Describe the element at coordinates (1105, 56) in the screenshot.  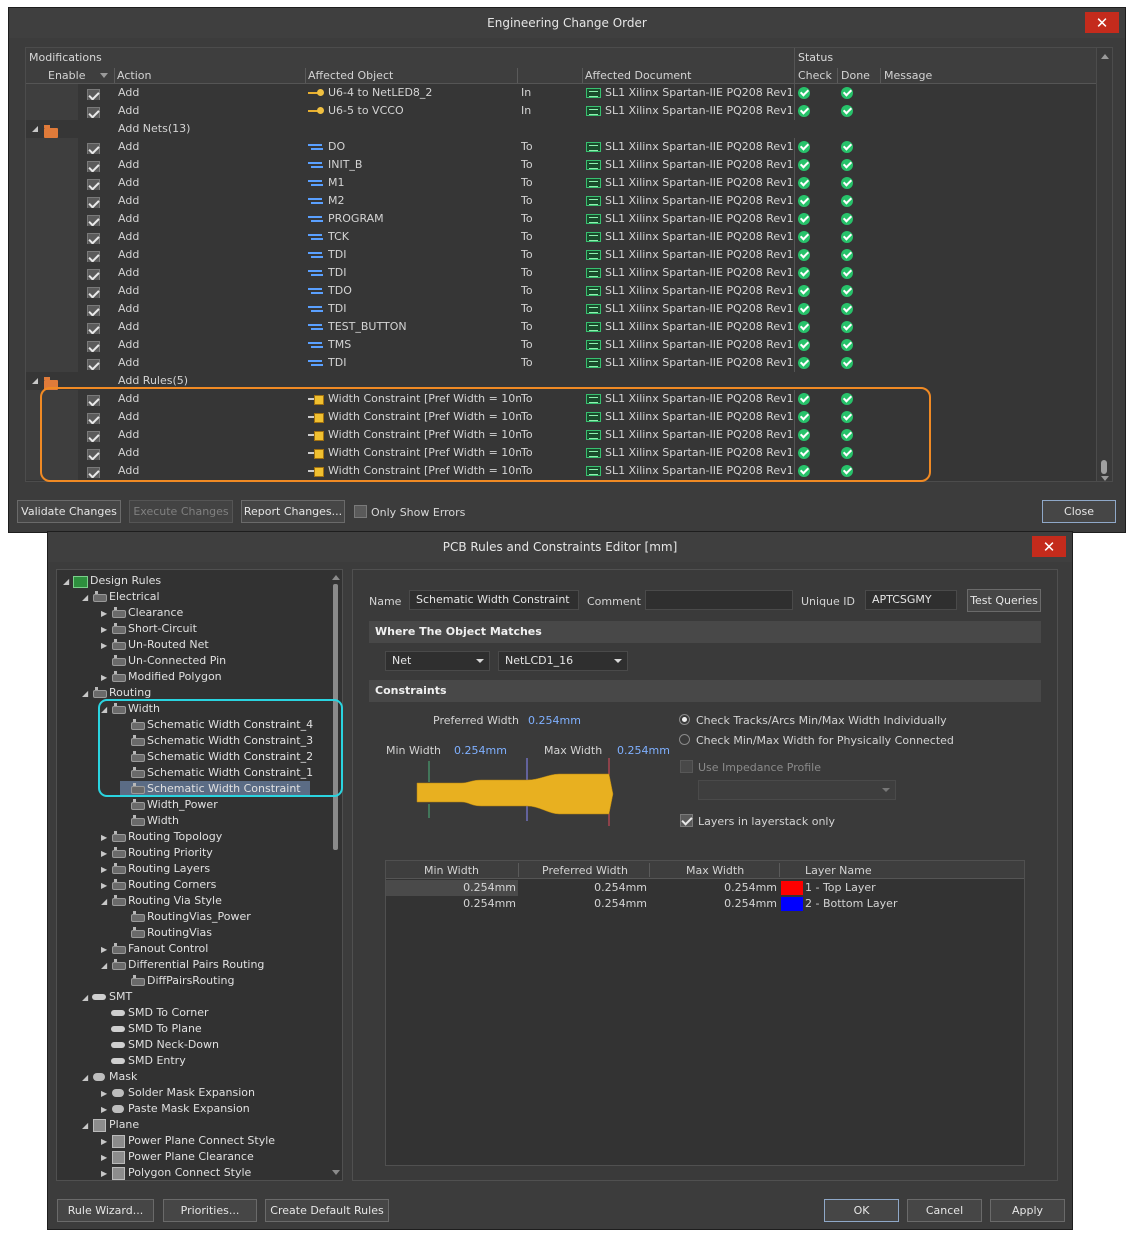
I see `scroll-up-icon` at that location.